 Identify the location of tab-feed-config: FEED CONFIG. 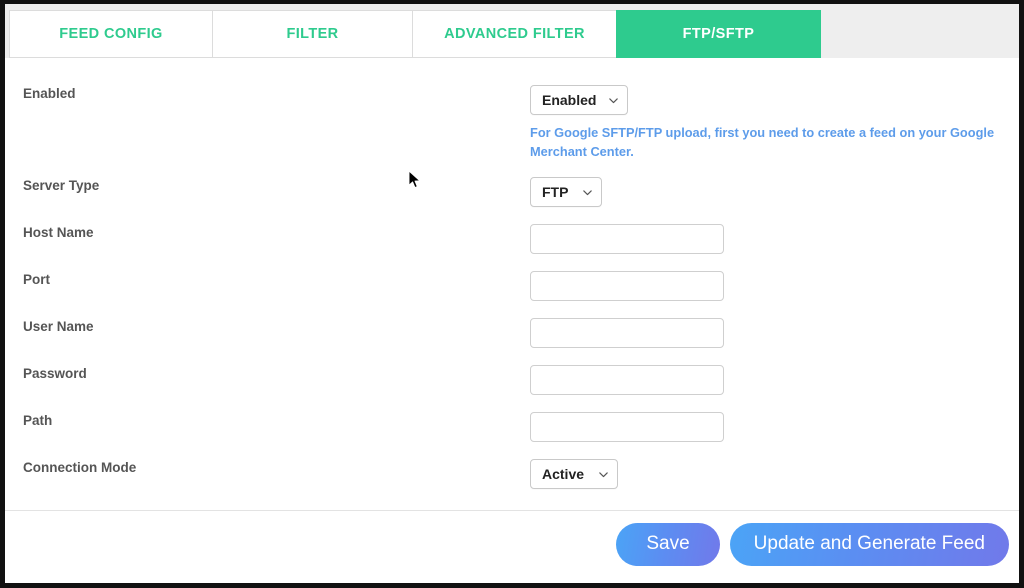
(111, 34).